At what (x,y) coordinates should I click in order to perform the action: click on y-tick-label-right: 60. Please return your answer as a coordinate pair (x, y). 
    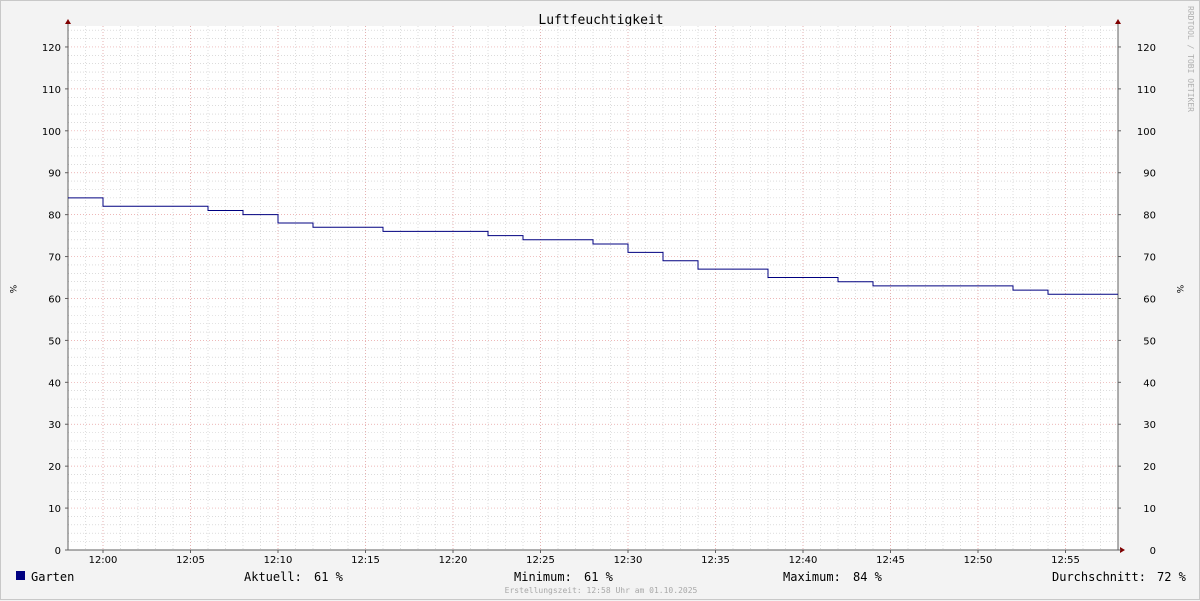
    Looking at the image, I should click on (1149, 299).